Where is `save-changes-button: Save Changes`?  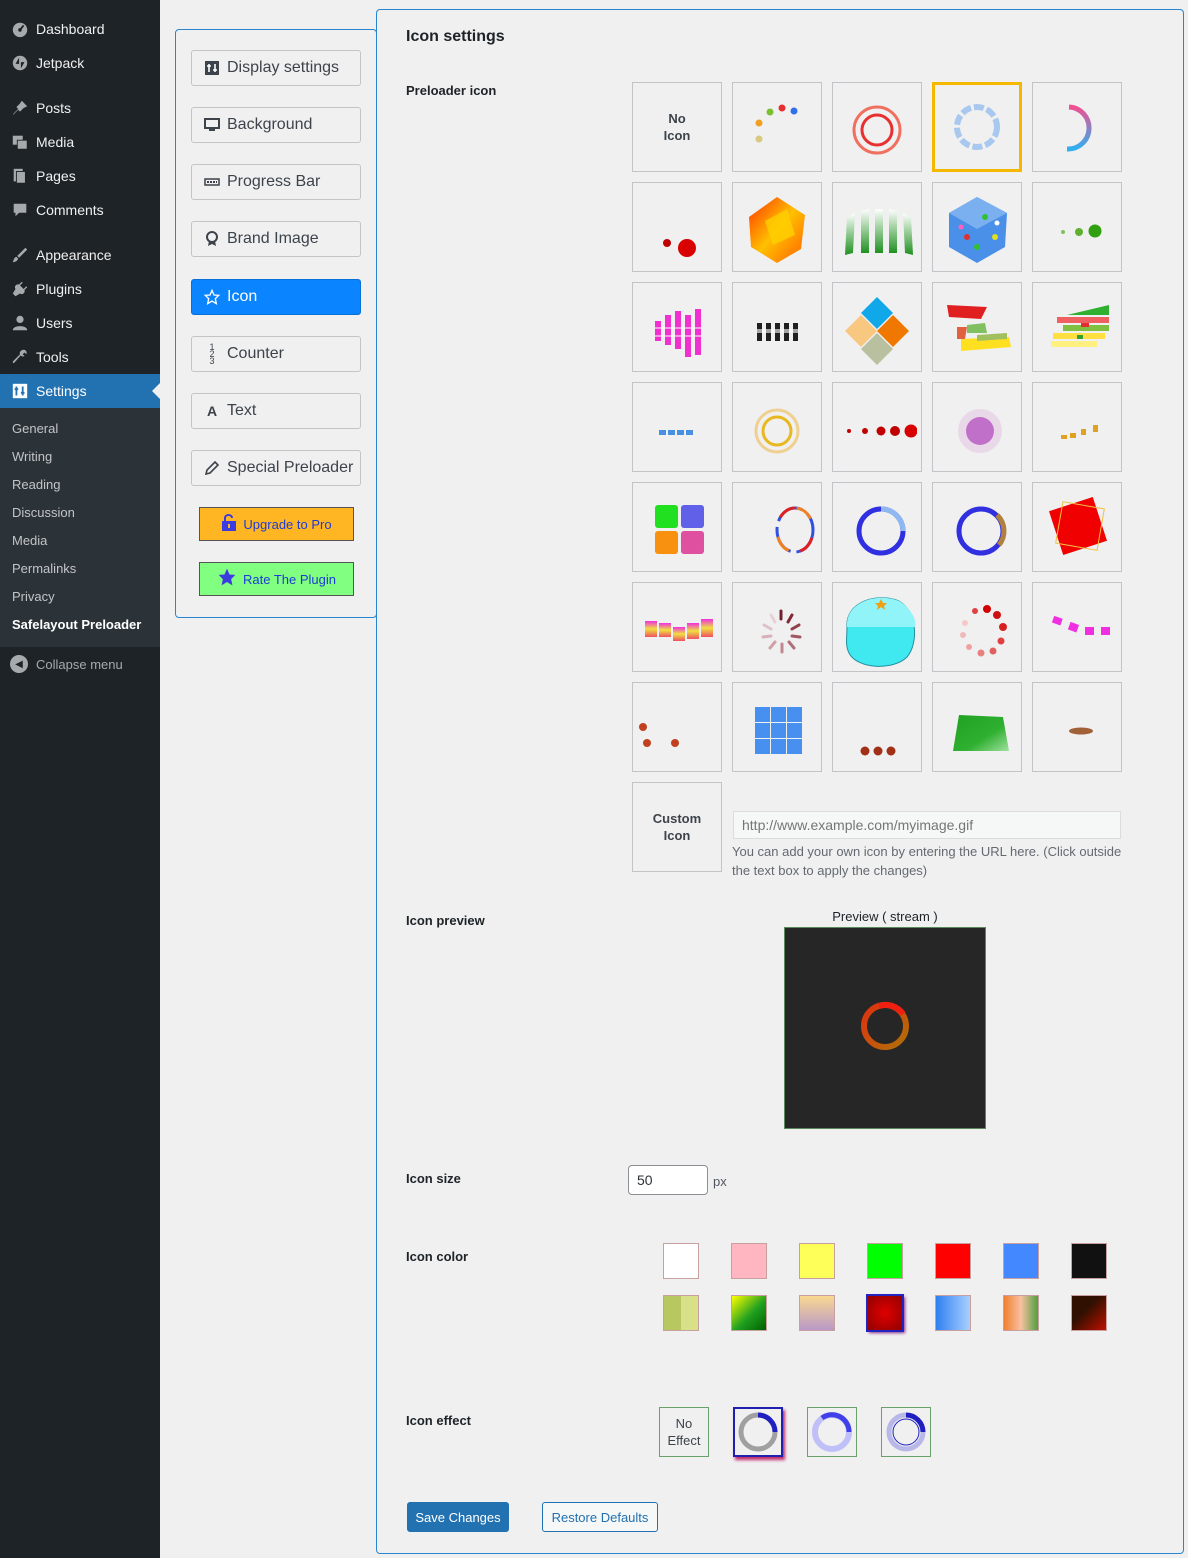
save-changes-button: Save Changes is located at coordinates (458, 1517).